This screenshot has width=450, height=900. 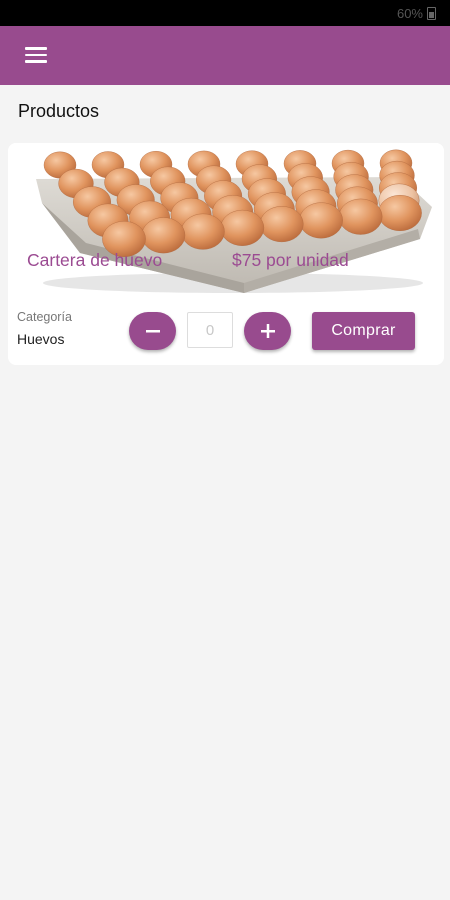 What do you see at coordinates (59, 111) in the screenshot?
I see `page-title: Productos` at bounding box center [59, 111].